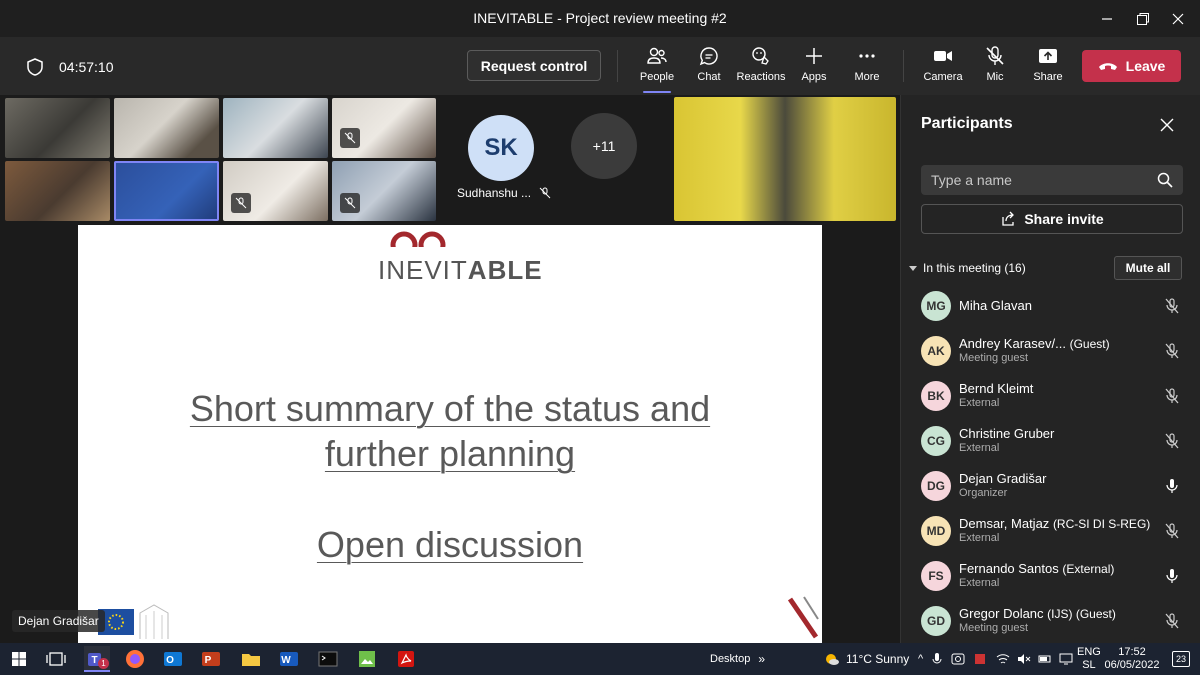  I want to click on participant-row: CG Christine Gruber External, so click(1050, 440).